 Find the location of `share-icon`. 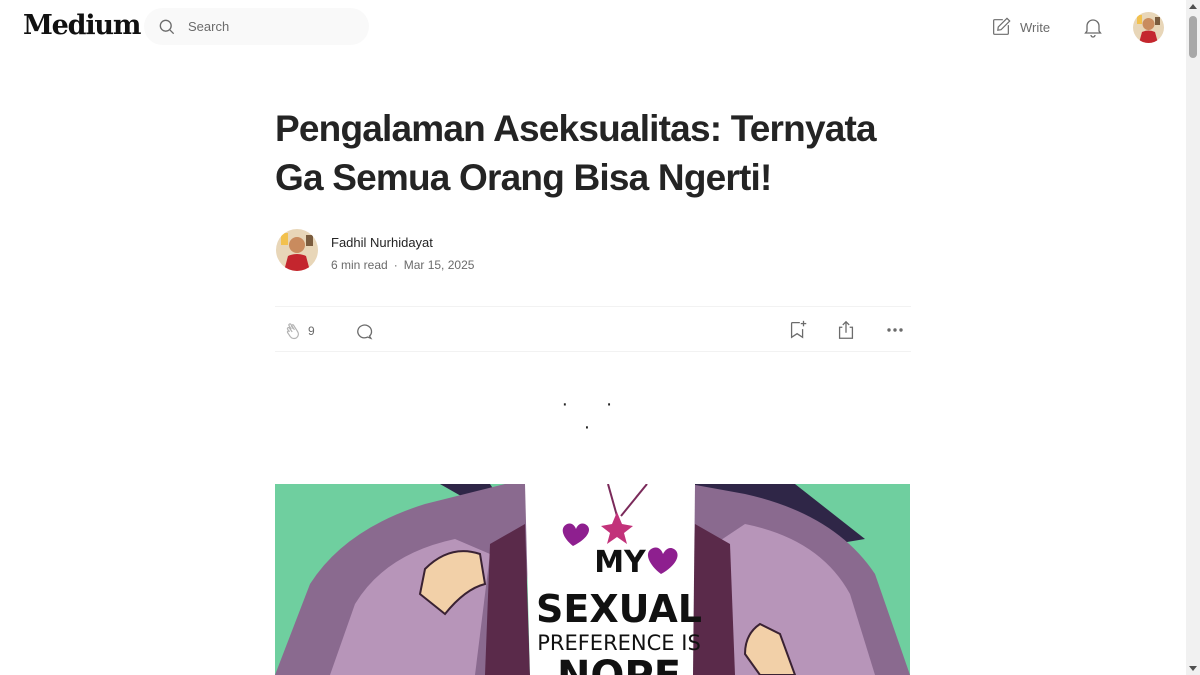

share-icon is located at coordinates (846, 330).